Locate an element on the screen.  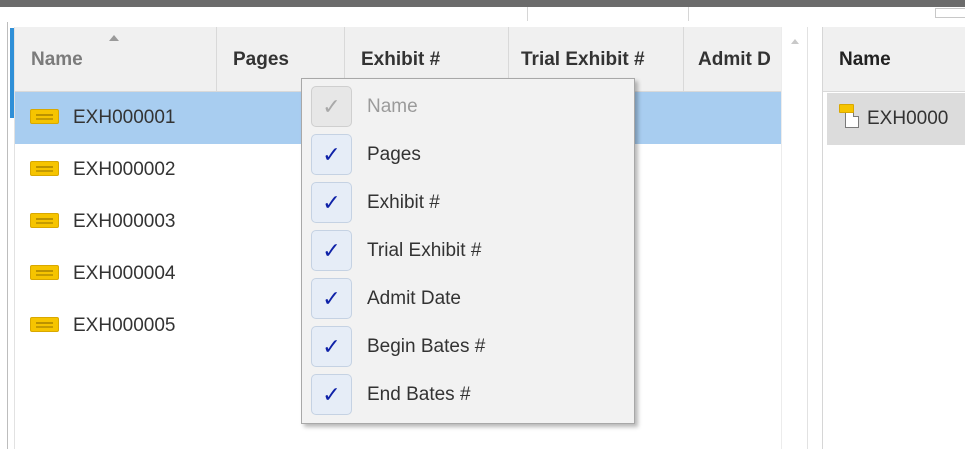
menu-item-begin-bates: ✓ Begin Bates # is located at coordinates (468, 347).